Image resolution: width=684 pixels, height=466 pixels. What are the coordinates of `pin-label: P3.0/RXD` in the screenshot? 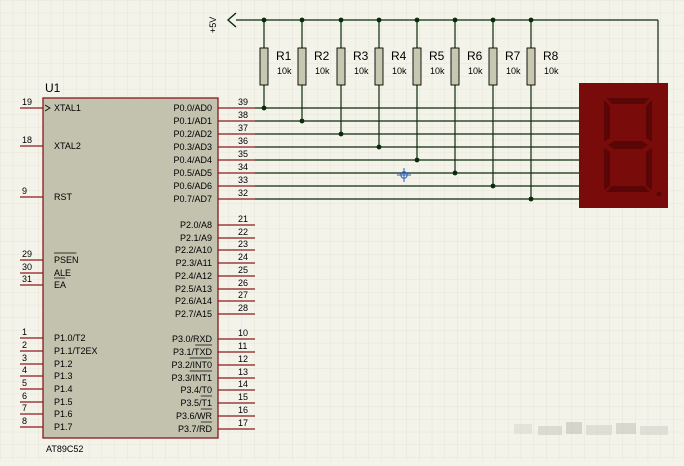 It's located at (192, 339).